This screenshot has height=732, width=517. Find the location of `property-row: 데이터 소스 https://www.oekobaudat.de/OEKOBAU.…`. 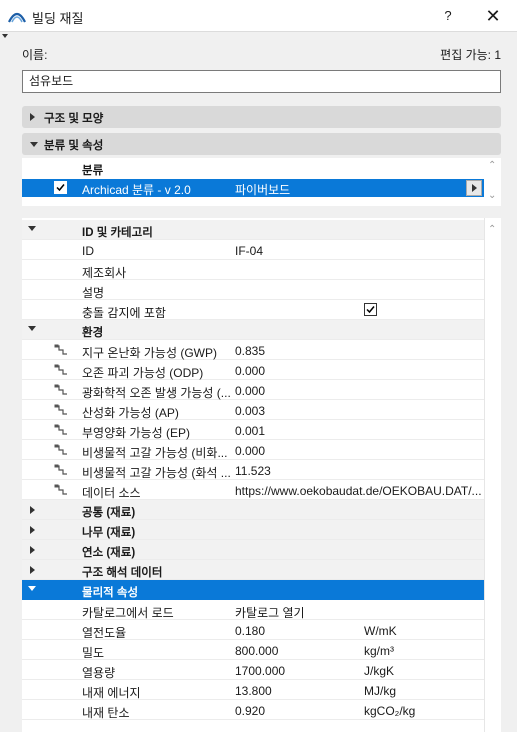

property-row: 데이터 소스 https://www.oekobaudat.de/OEKOBAU.… is located at coordinates (253, 490).